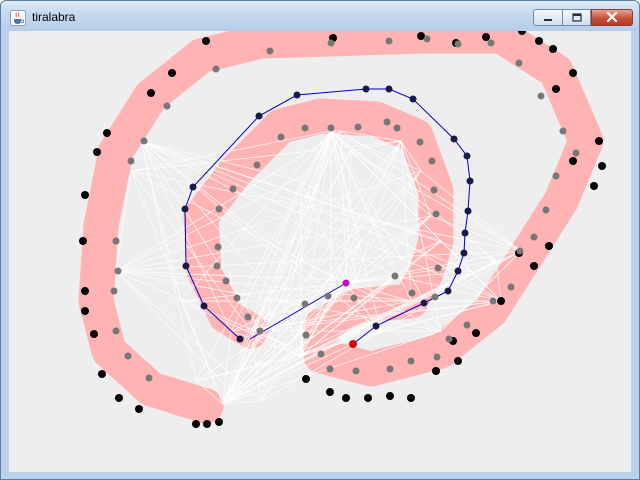  I want to click on close-button, so click(612, 17).